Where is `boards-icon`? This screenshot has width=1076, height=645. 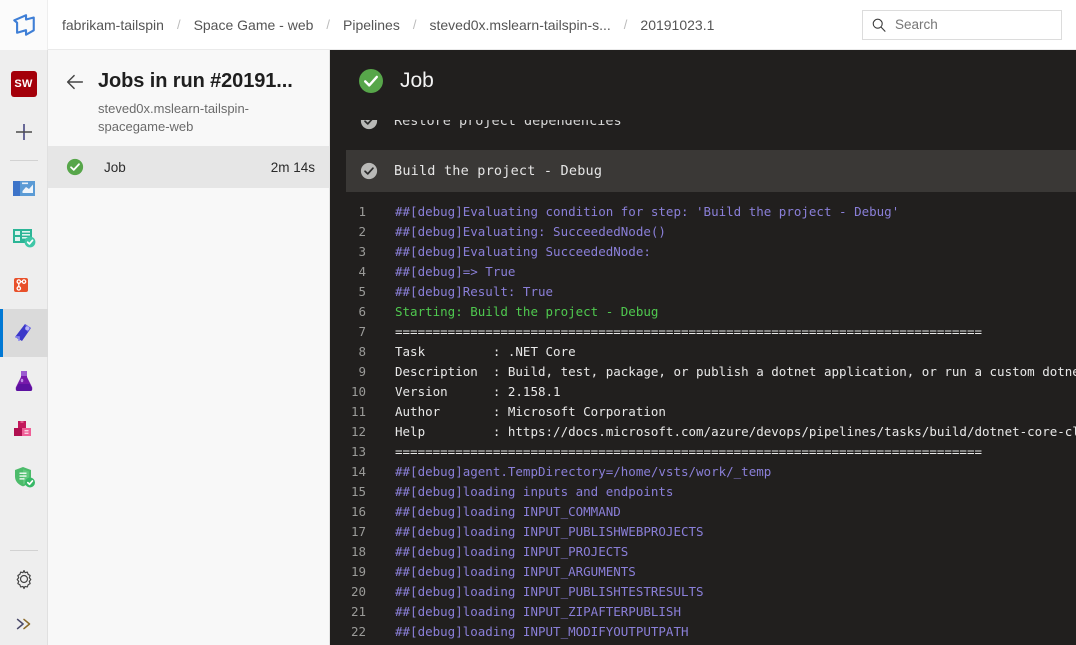
boards-icon is located at coordinates (23, 238).